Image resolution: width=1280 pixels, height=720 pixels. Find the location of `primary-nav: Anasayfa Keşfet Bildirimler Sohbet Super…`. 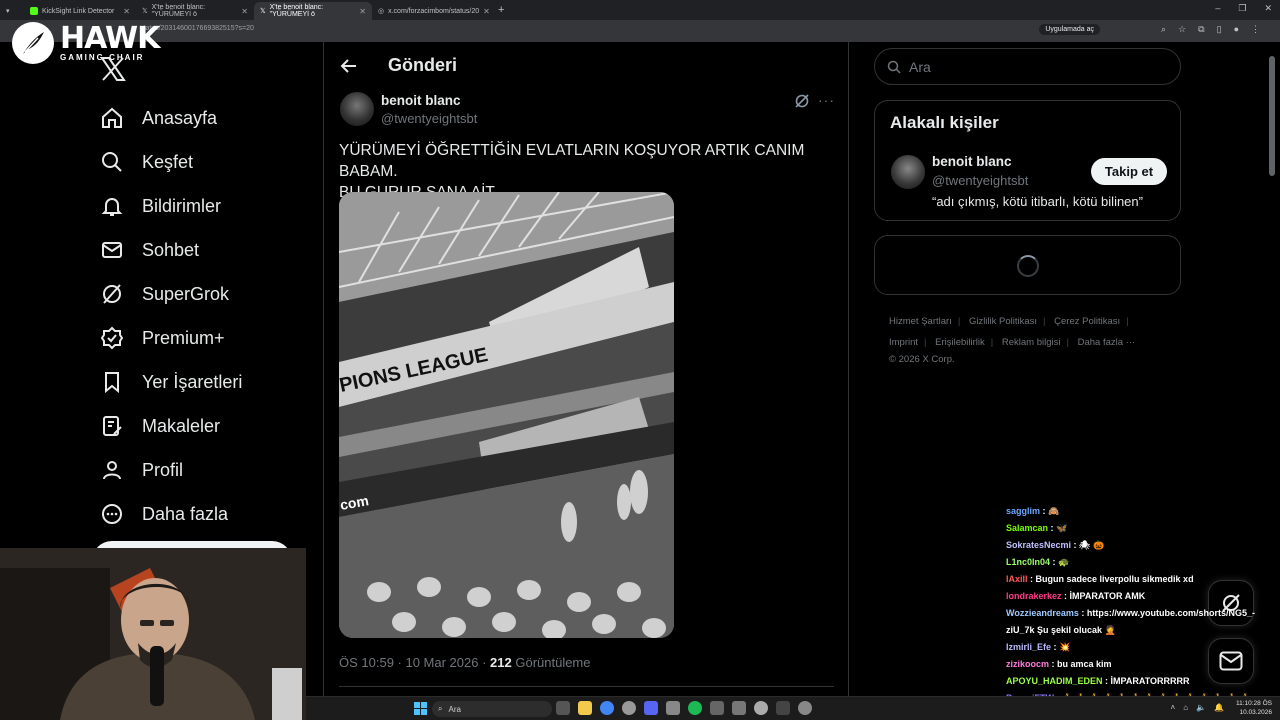

primary-nav: Anasayfa Keşfet Bildirimler Sohbet Super… is located at coordinates (171, 316).